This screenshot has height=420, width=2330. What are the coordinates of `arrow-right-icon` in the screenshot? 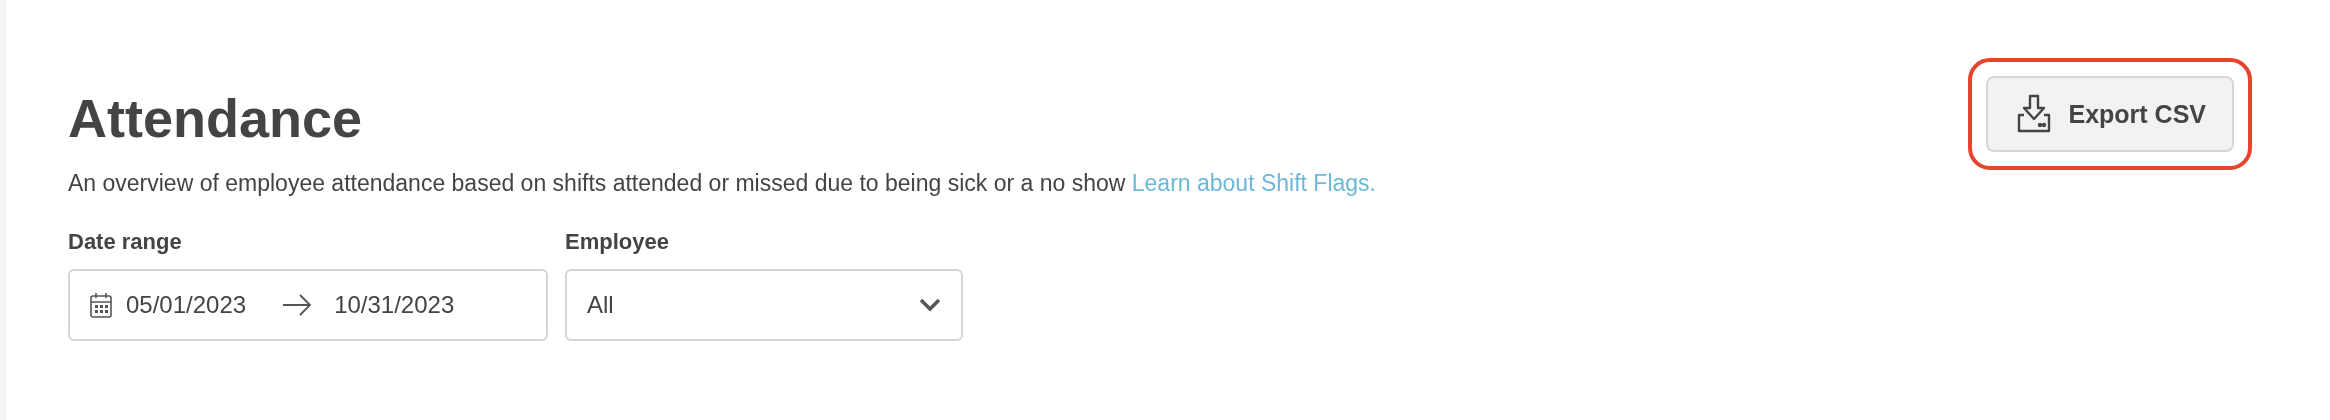 It's located at (297, 305).